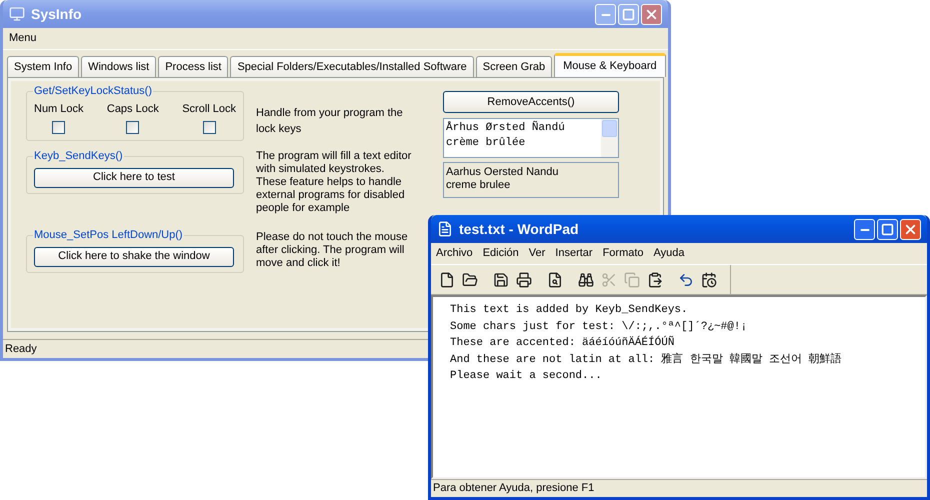  I want to click on clipboard-icon, so click(655, 280).